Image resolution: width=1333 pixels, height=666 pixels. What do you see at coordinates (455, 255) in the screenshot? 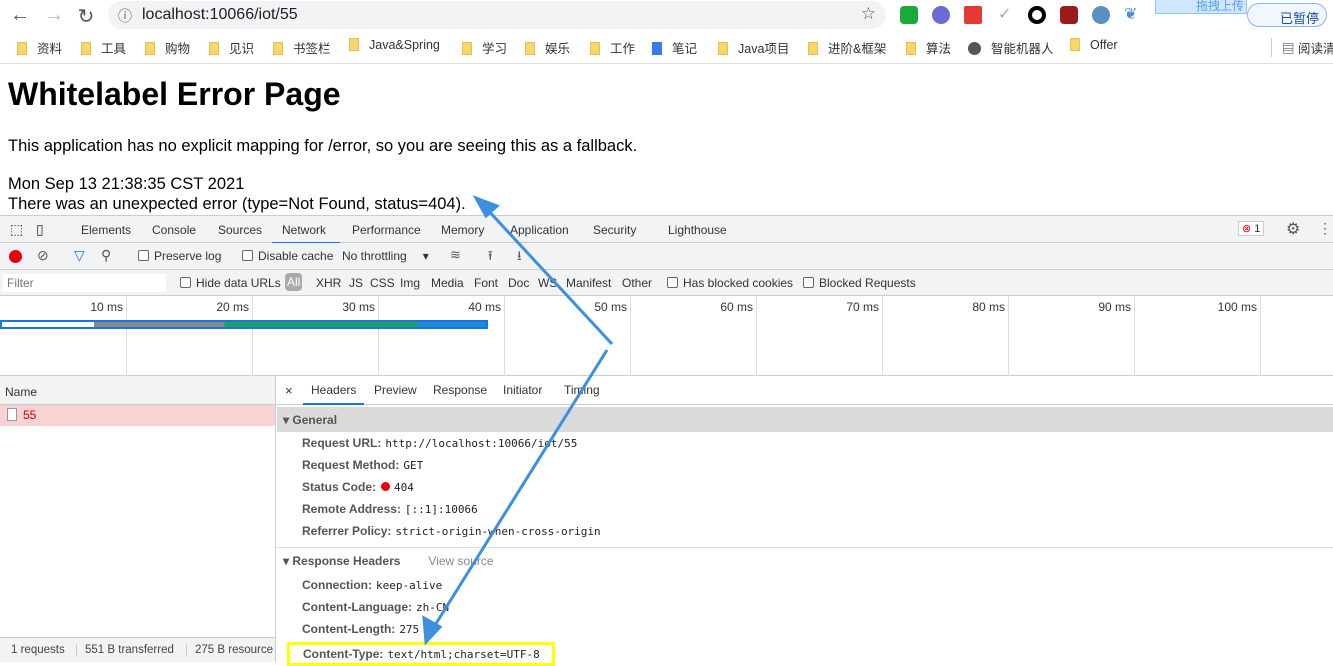
I see `network-conditions-icon: ≋` at bounding box center [455, 255].